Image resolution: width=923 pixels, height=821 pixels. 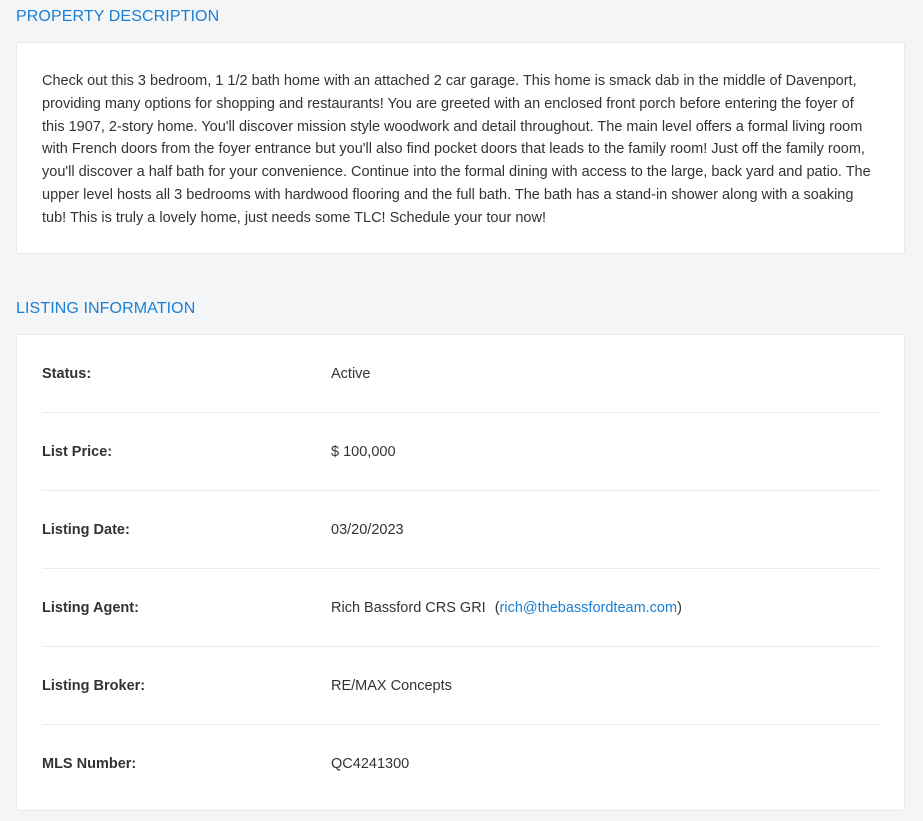 I want to click on mls-number-value: QC4241300, so click(x=370, y=764).